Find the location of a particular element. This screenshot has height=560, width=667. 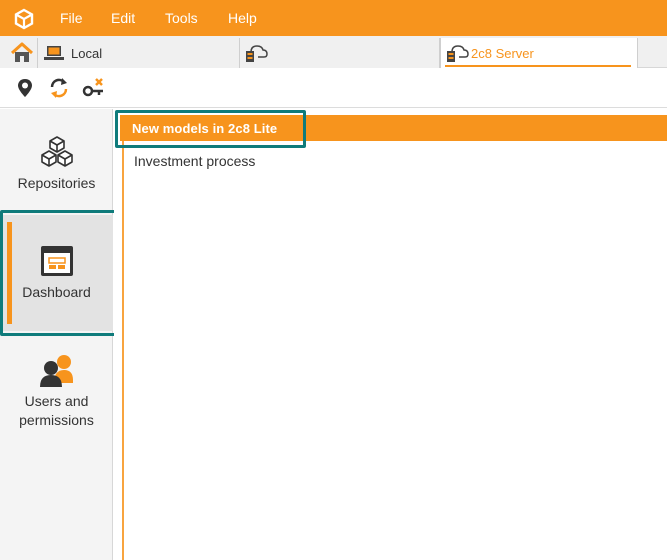

menu-tools: Tools is located at coordinates (181, 18).